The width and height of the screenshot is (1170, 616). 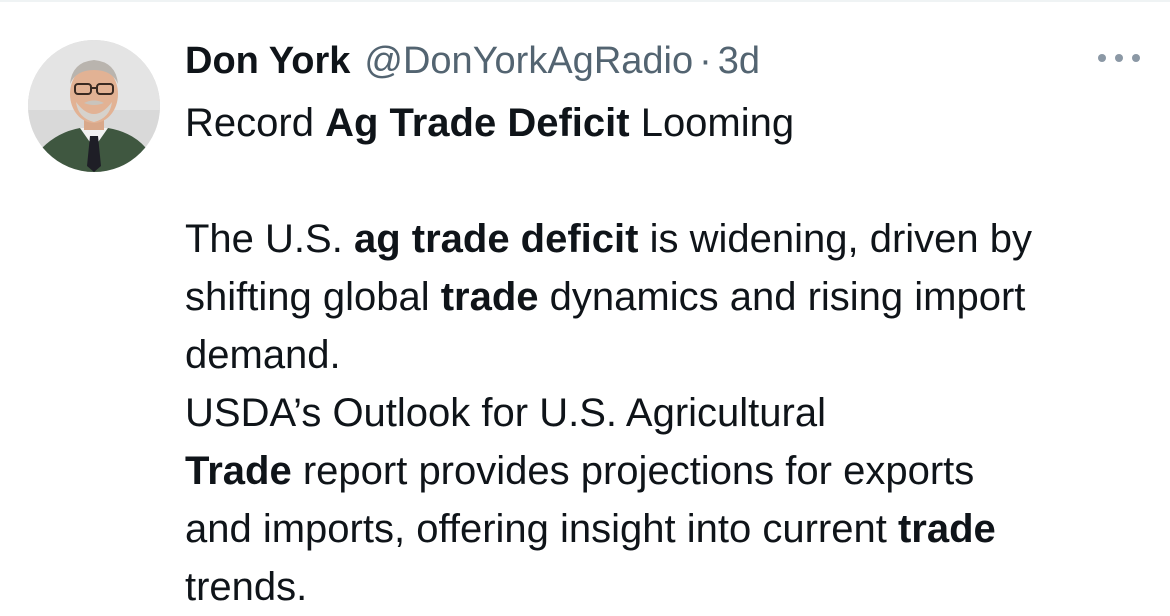 I want to click on tweet-headline: Record Ag Trade Deficit Looming, so click(x=672, y=123).